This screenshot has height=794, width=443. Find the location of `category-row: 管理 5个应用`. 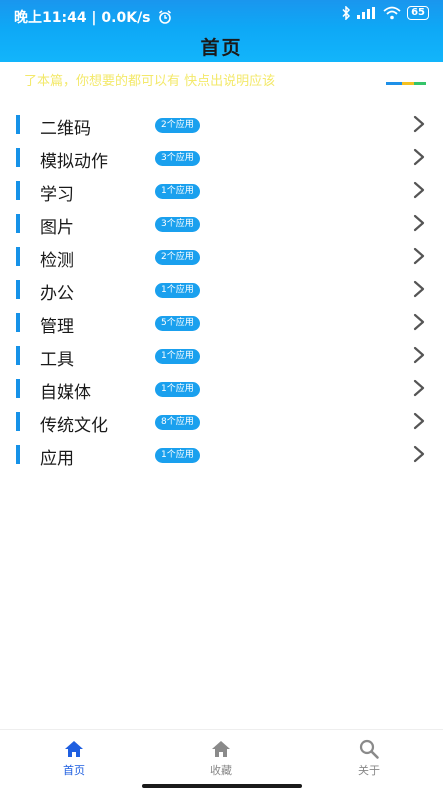

category-row: 管理 5个应用 is located at coordinates (221, 322).